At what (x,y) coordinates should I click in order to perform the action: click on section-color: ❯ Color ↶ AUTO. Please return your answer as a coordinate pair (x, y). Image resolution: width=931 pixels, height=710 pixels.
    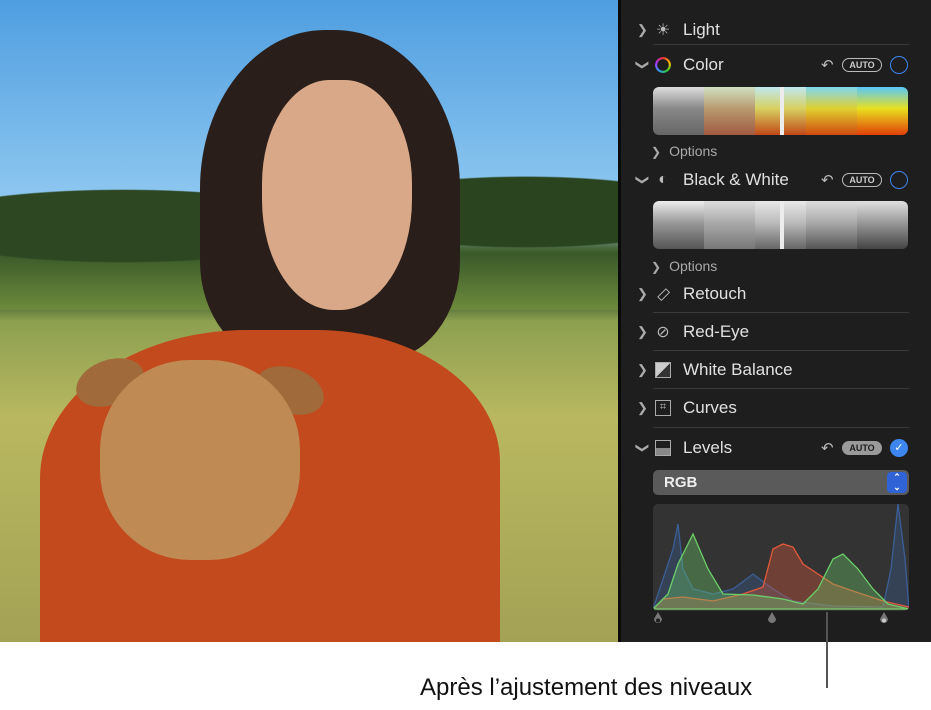
    Looking at the image, I should click on (776, 65).